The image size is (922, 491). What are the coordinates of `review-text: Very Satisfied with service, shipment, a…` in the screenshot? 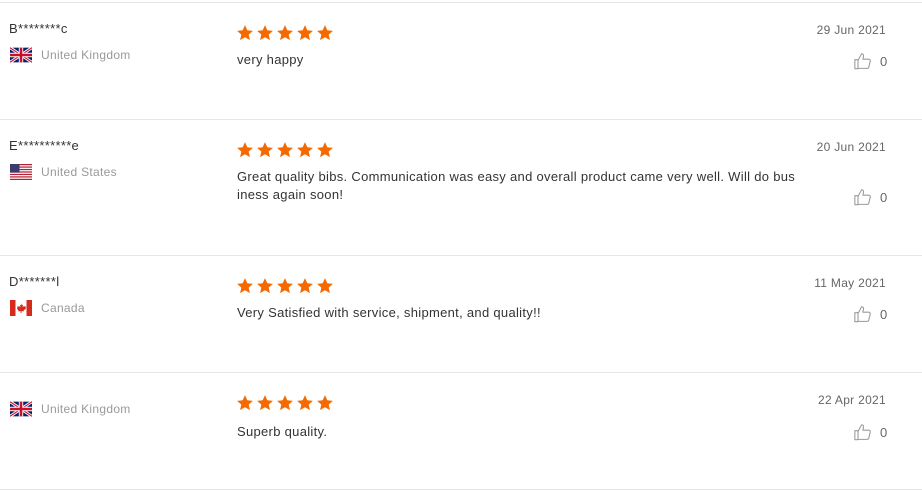 It's located at (389, 312).